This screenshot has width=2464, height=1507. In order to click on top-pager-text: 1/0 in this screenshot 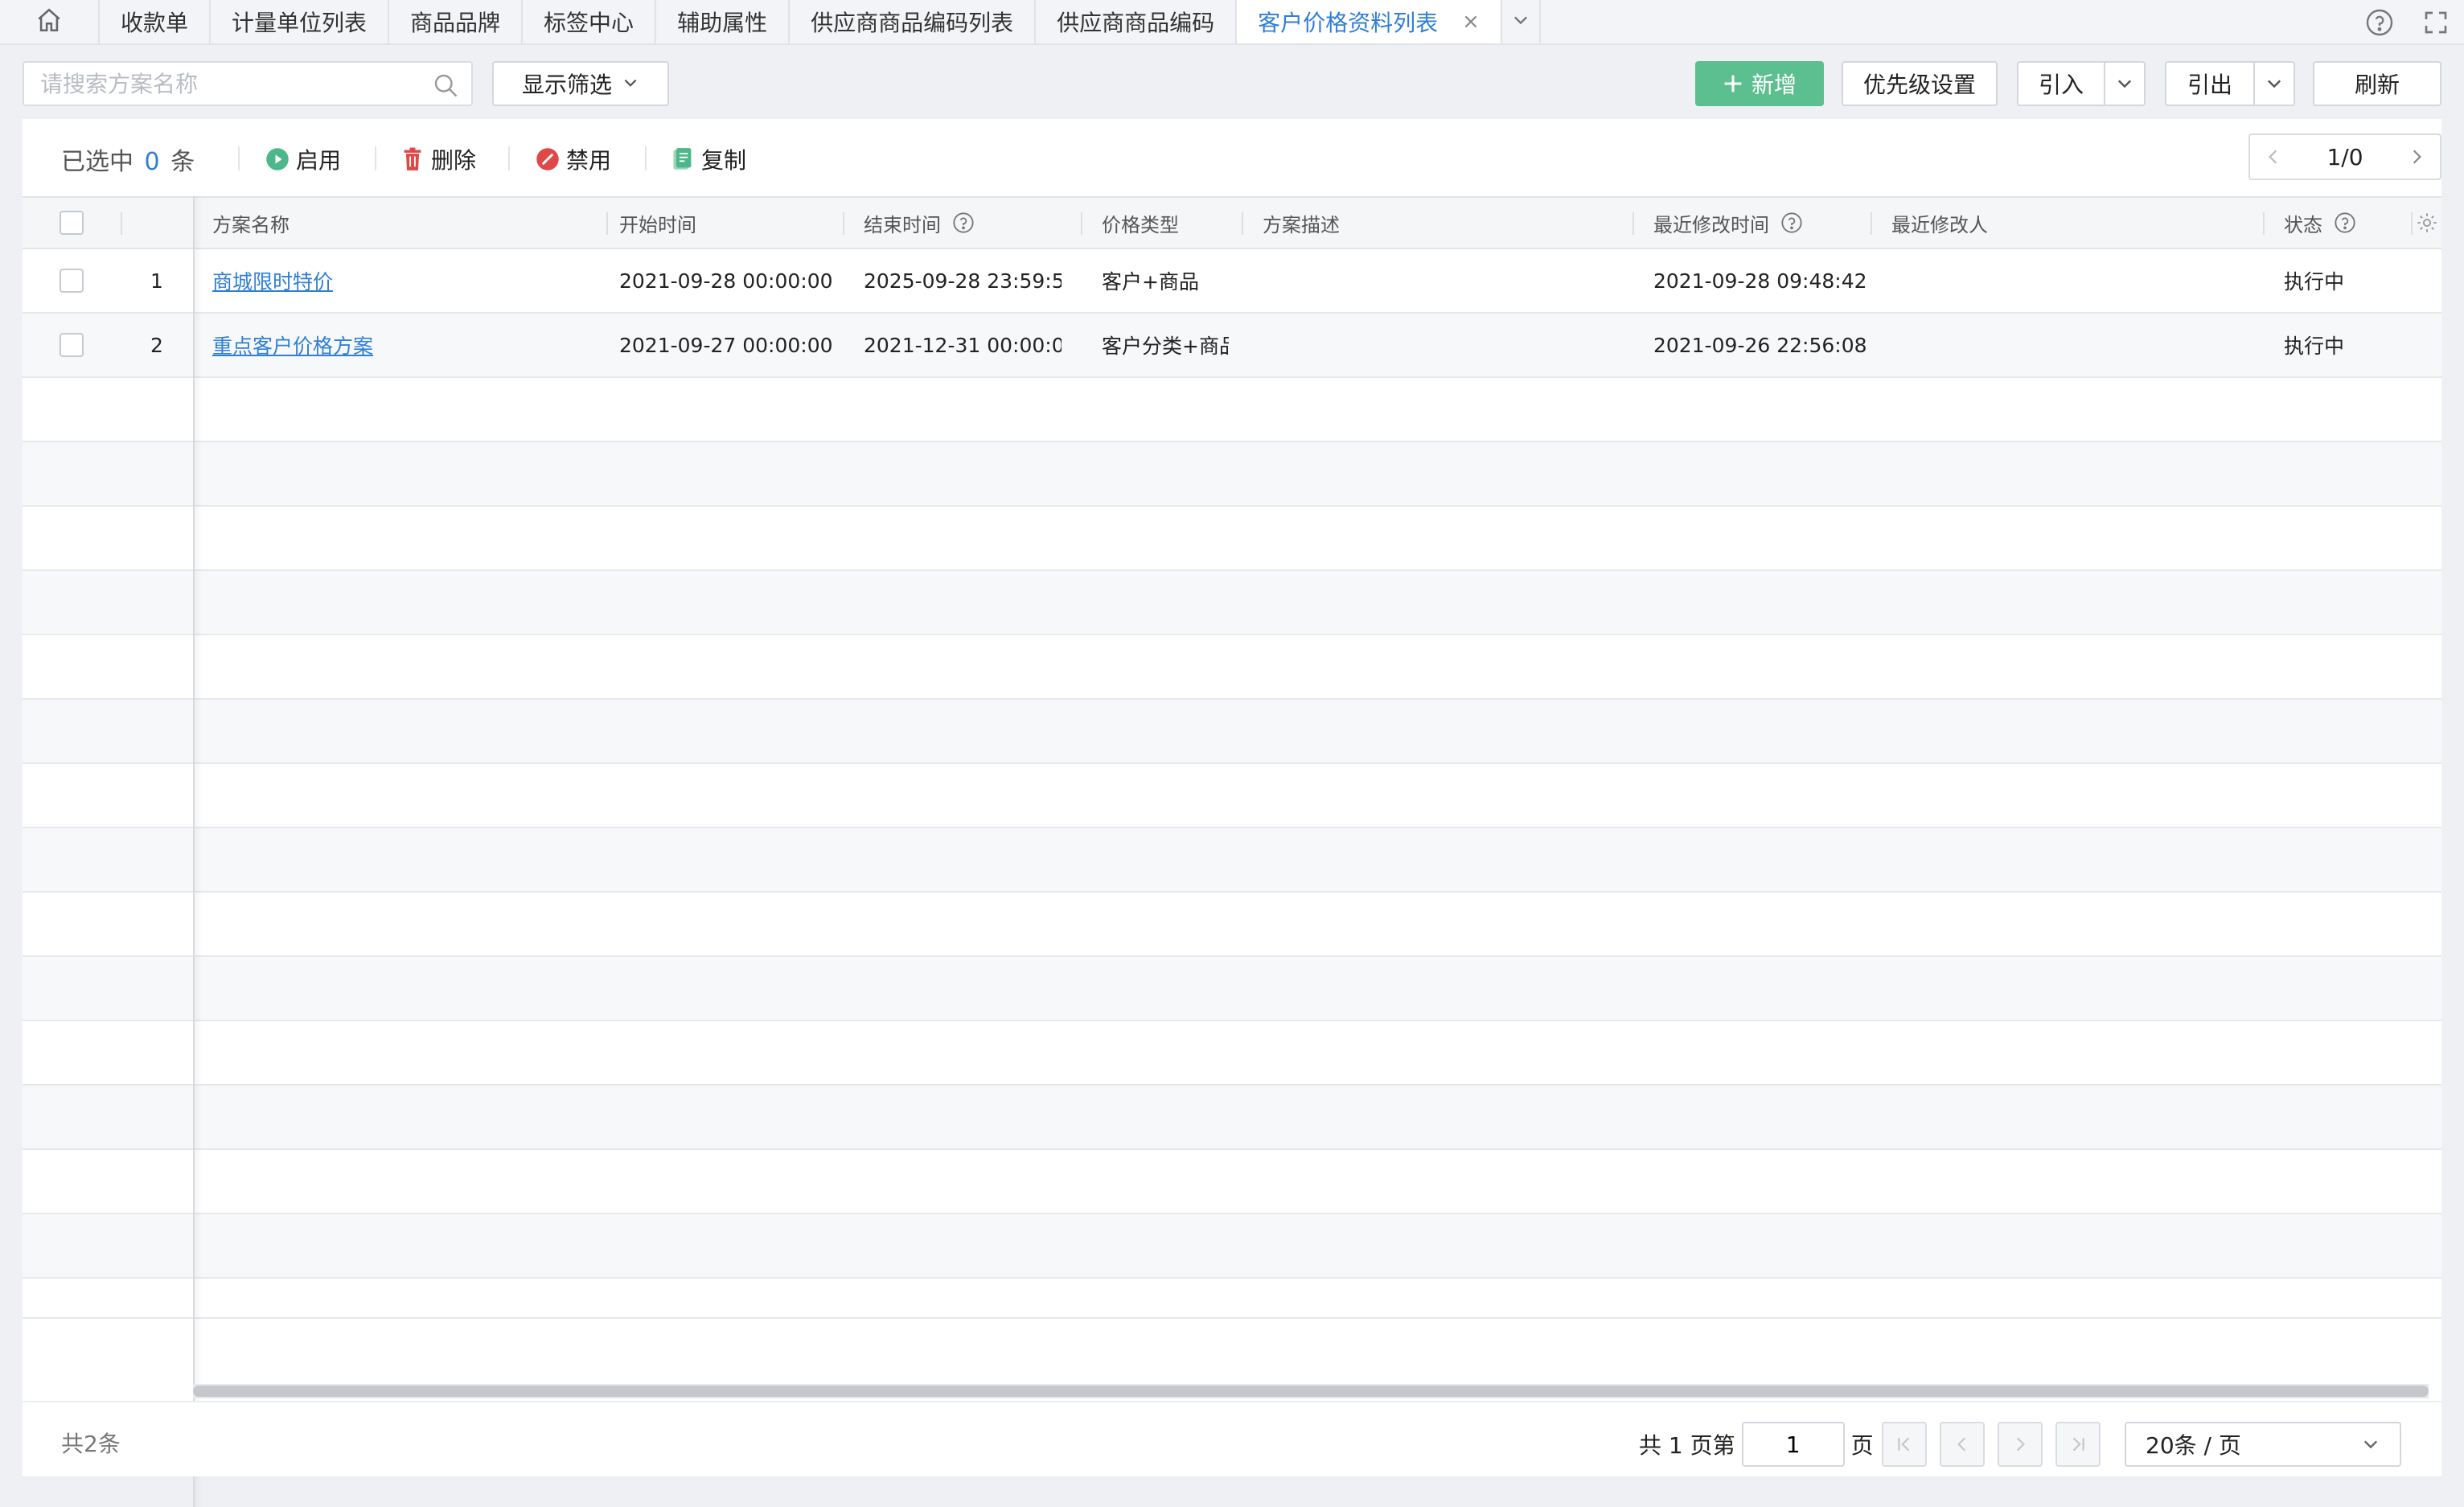, I will do `click(2344, 156)`.